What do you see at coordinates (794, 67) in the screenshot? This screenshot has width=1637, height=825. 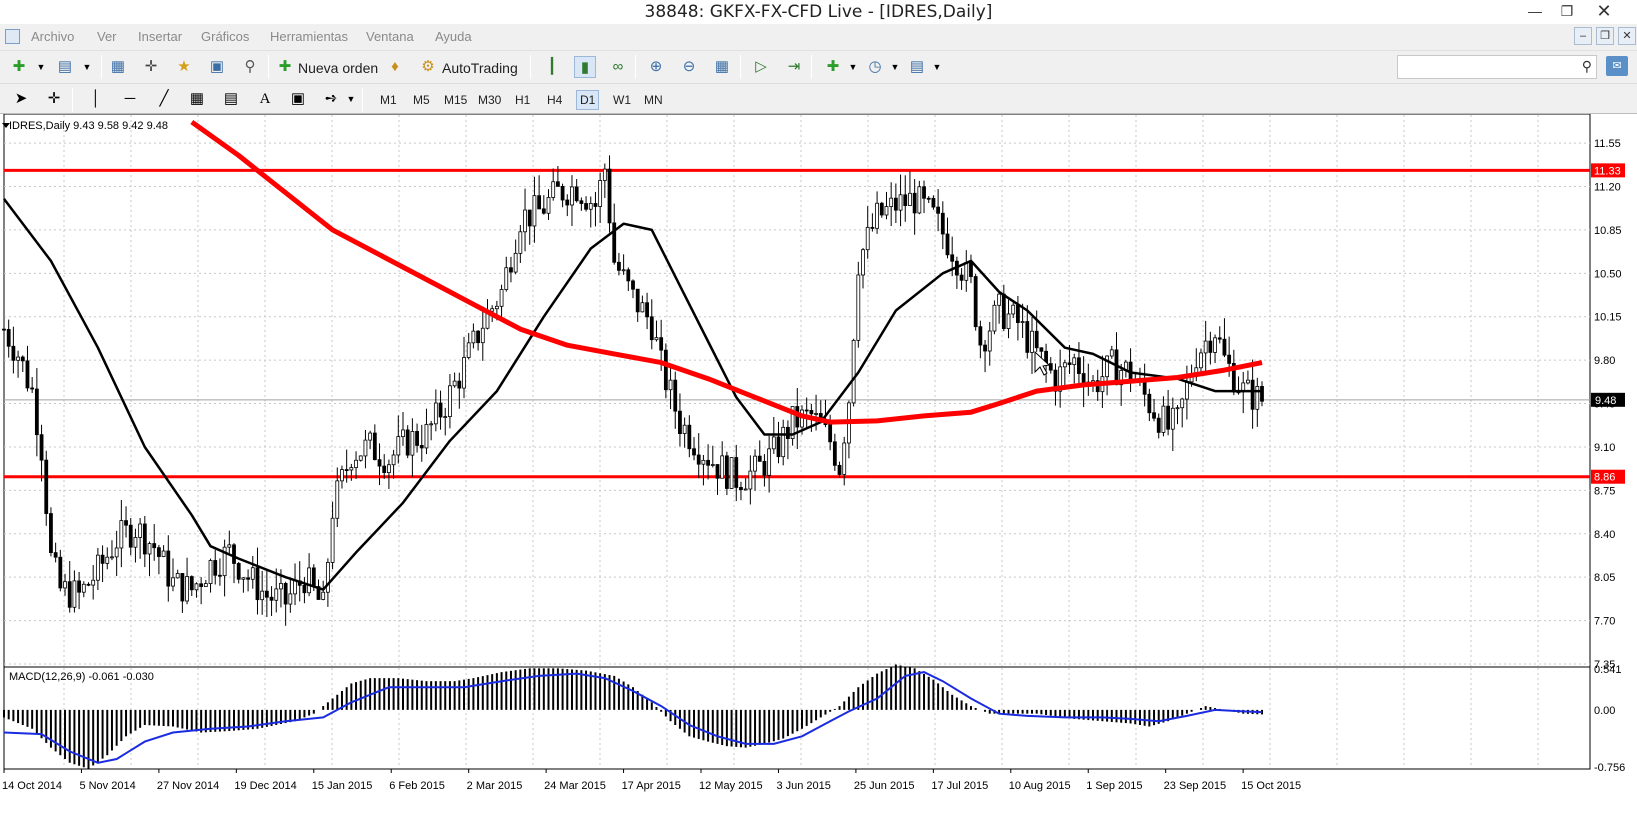 I see `chart-shift-icon: ⇥` at bounding box center [794, 67].